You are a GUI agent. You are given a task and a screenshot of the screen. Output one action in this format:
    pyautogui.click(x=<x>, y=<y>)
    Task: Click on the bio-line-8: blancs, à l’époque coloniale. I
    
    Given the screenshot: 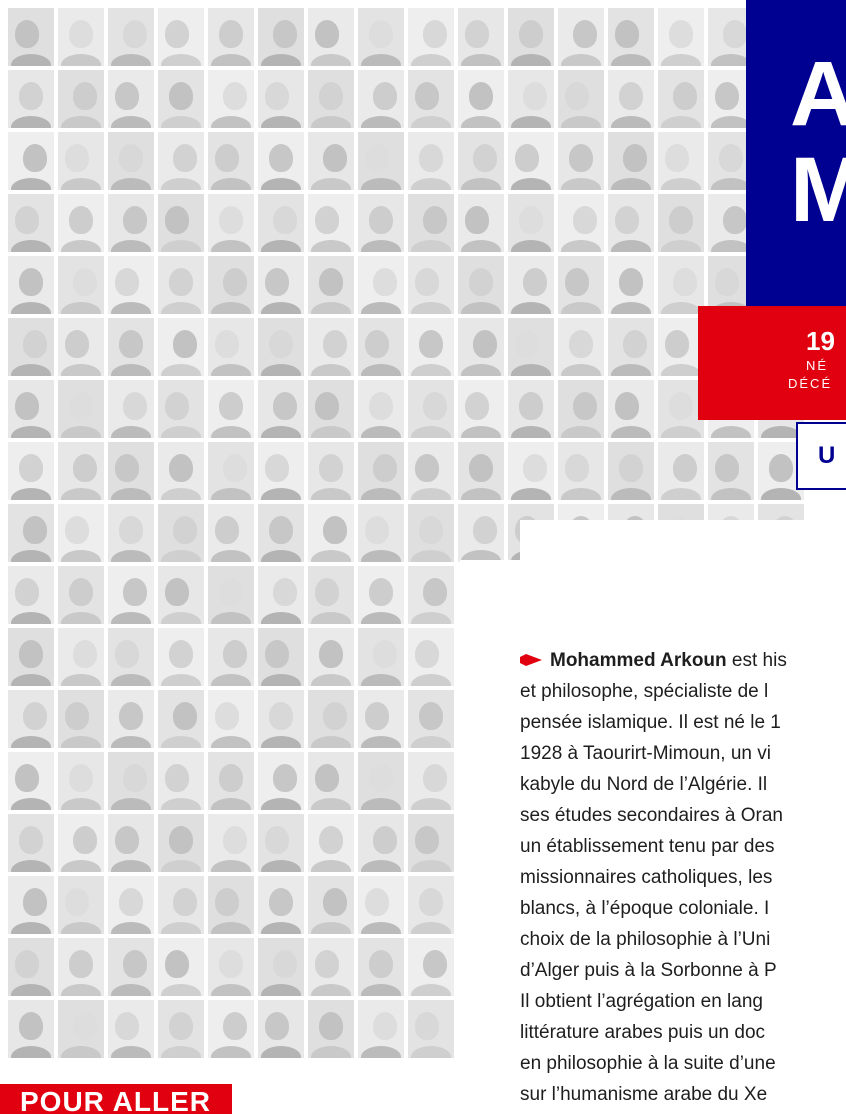 What is the action you would take?
    pyautogui.click(x=645, y=908)
    